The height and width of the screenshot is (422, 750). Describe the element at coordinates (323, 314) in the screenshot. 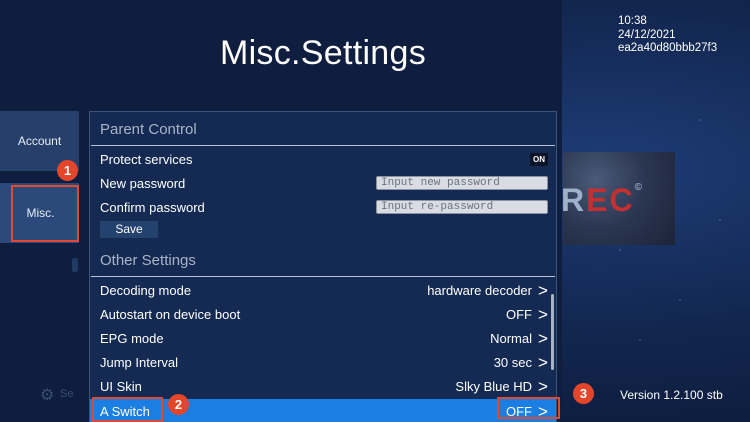

I see `autostart-row: Autostart on device boot OFF >` at that location.